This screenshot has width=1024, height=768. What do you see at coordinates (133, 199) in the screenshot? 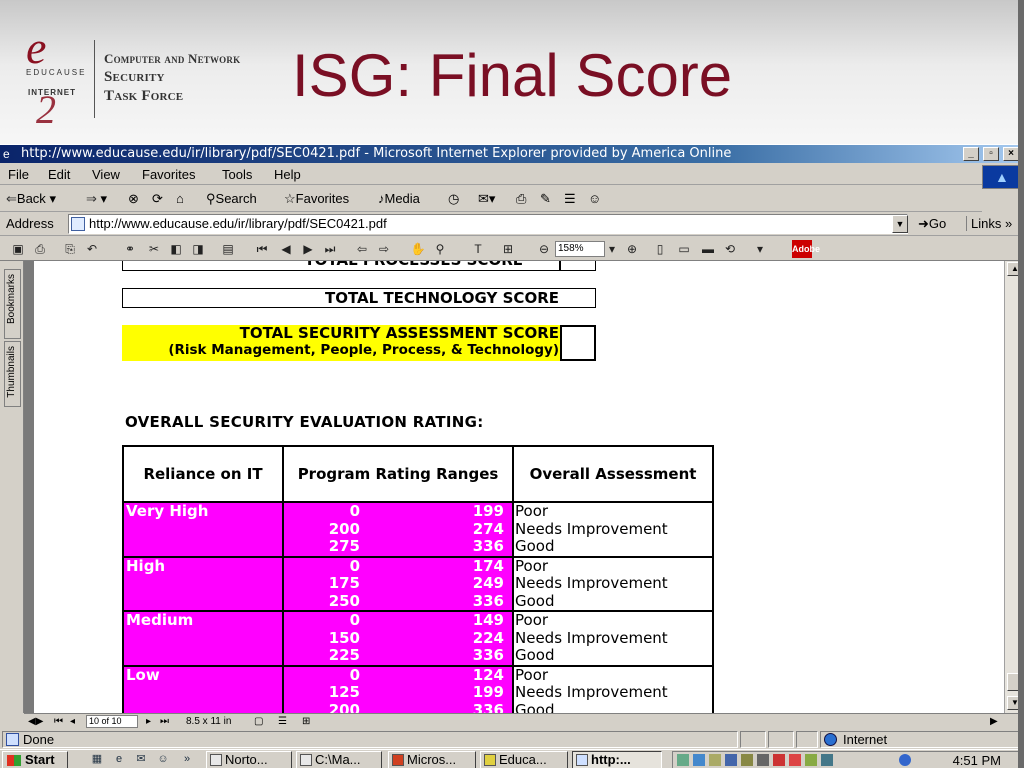
I see `stop-icon: ⊗` at bounding box center [133, 199].